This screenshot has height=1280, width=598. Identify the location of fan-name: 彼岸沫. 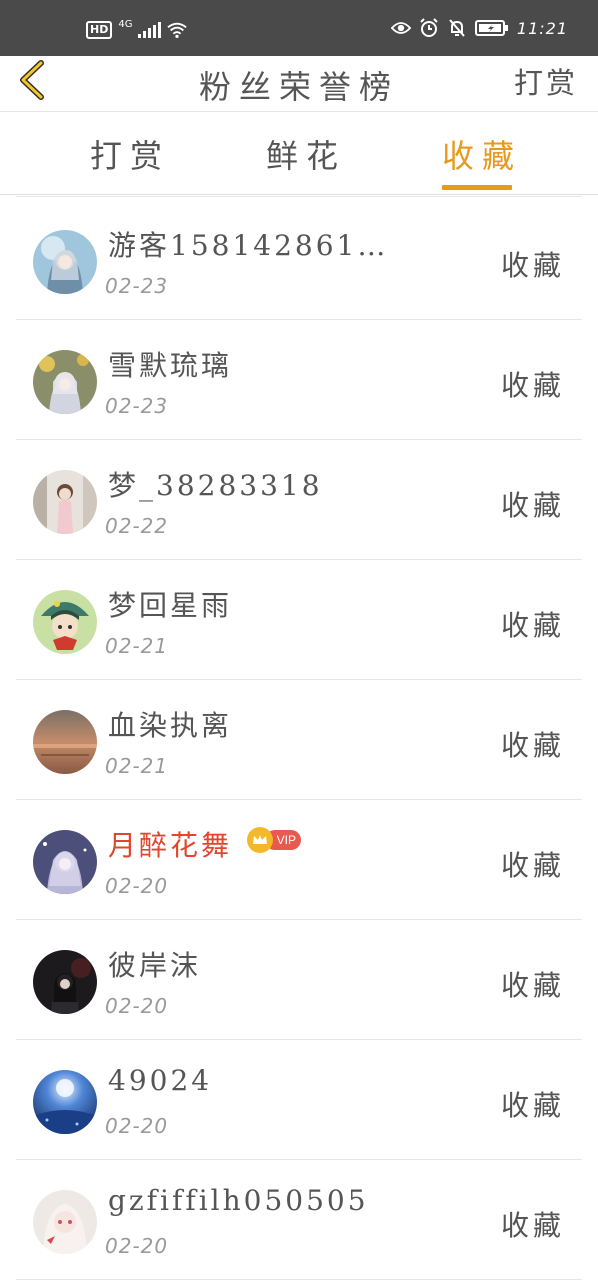
(155, 965).